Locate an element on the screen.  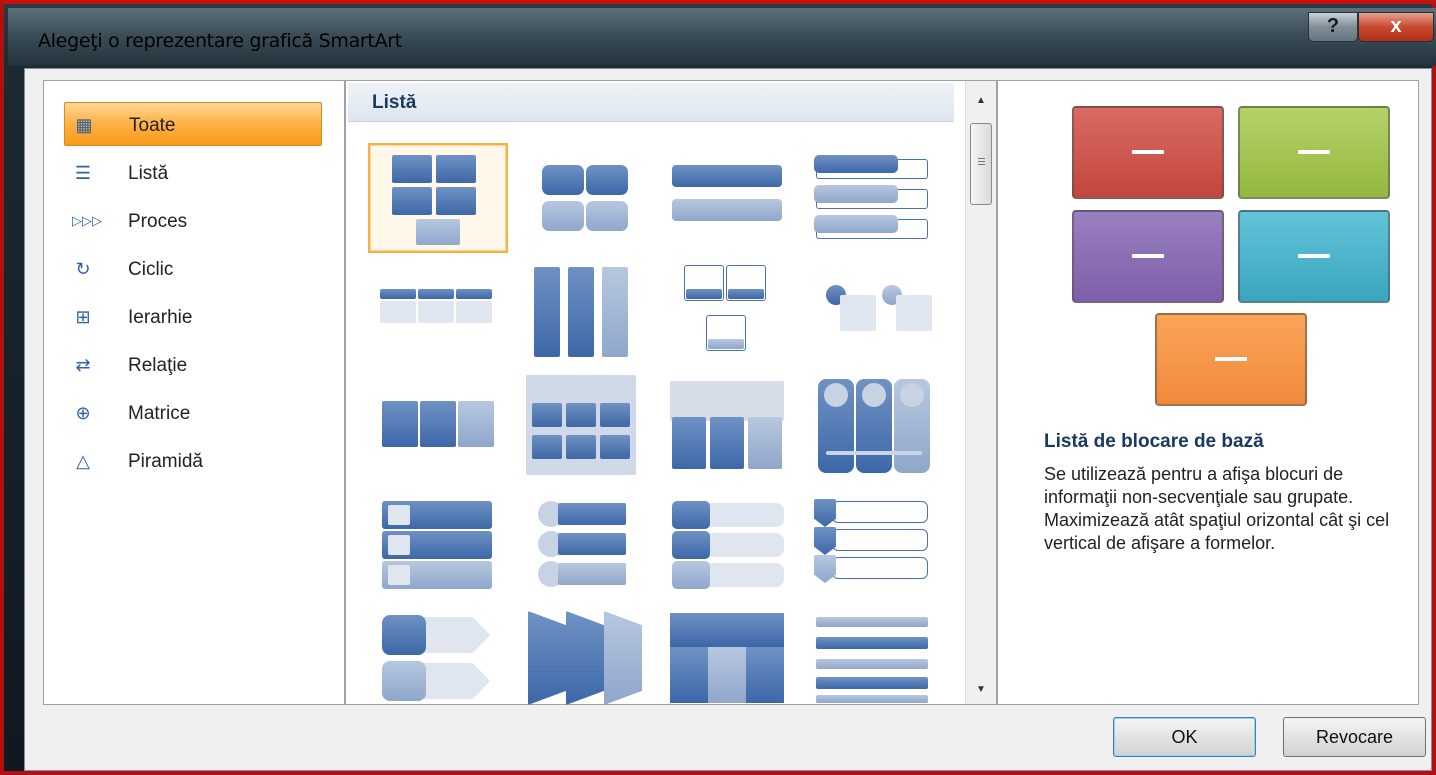
gallery-scrollbar: ▲ ▼ is located at coordinates (980, 392).